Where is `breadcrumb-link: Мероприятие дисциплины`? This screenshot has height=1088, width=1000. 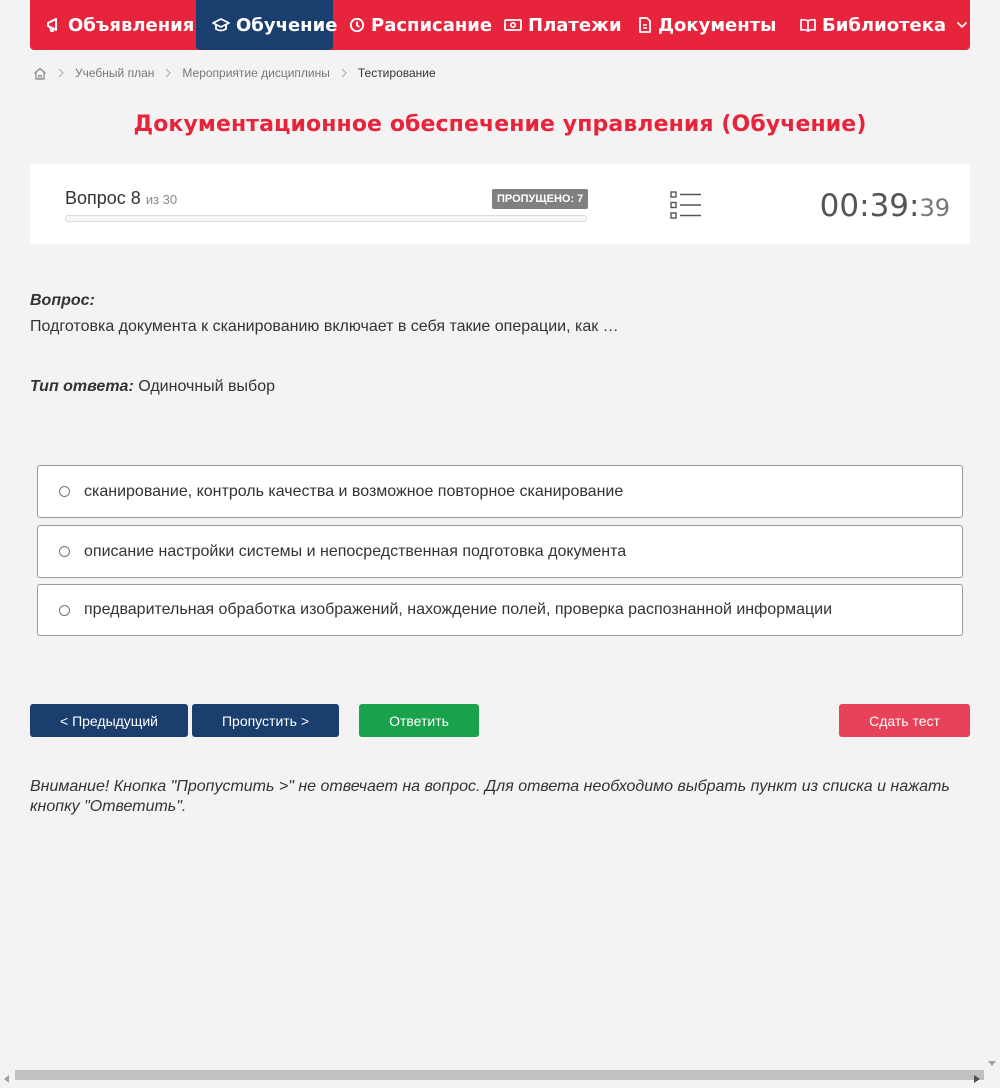
breadcrumb-link: Мероприятие дисциплины is located at coordinates (255, 73).